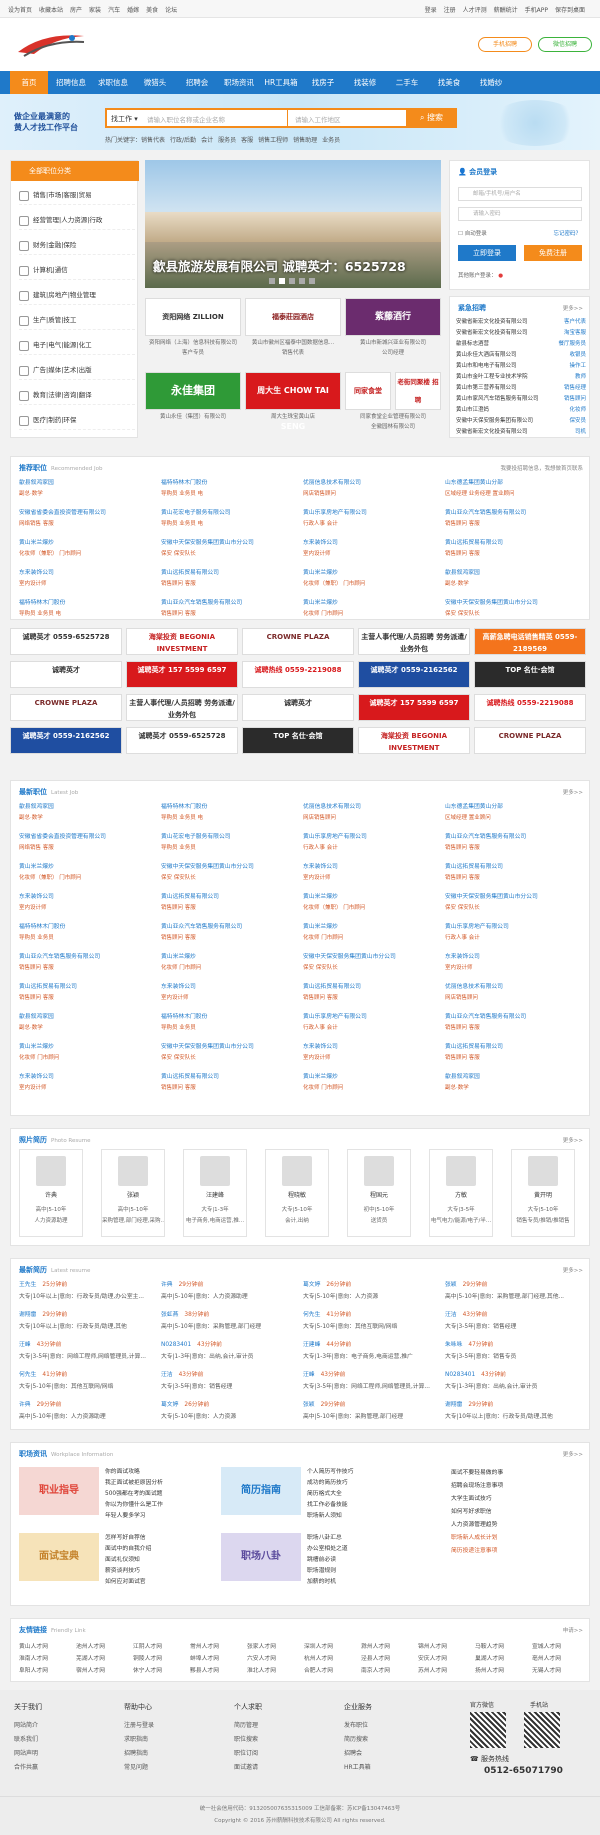 Image resolution: width=600 pixels, height=1835 pixels. I want to click on top-link: 收藏本站, so click(51, 10).